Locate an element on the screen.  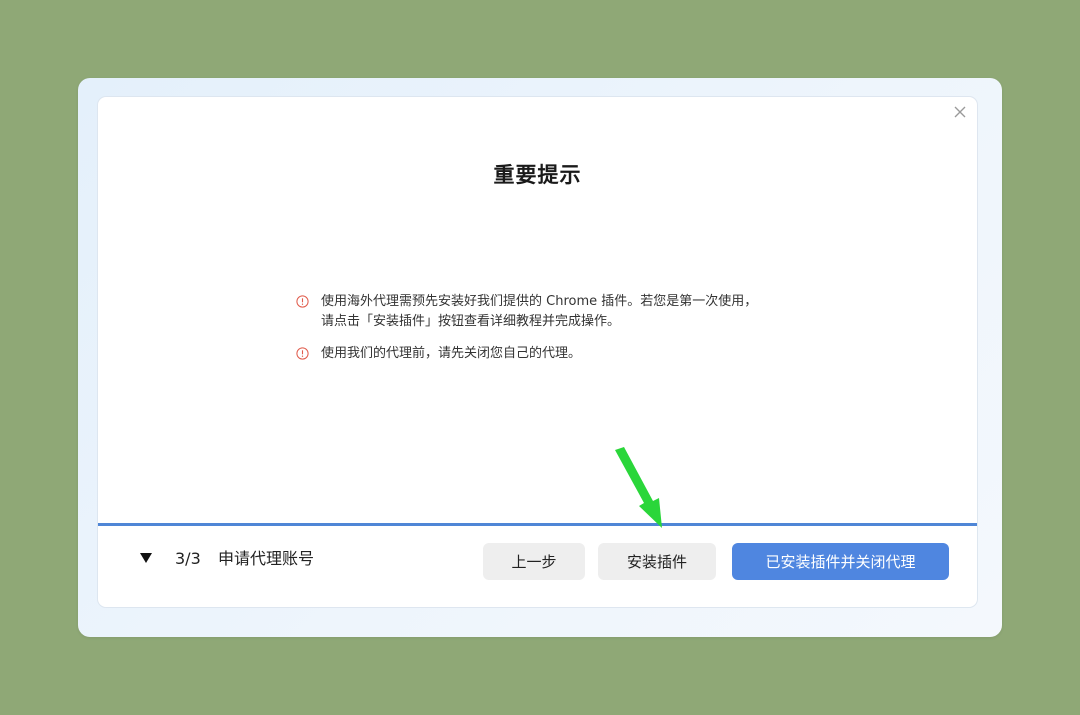
step-count: 3/3 is located at coordinates (188, 558).